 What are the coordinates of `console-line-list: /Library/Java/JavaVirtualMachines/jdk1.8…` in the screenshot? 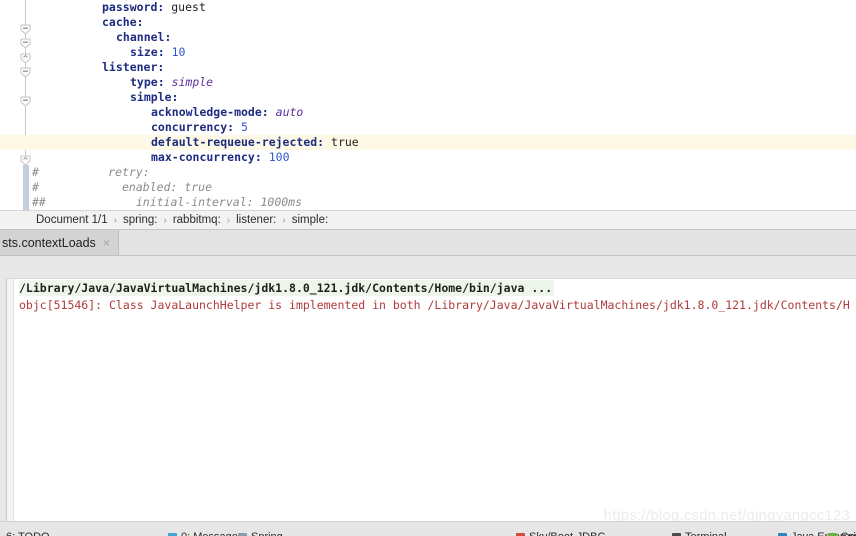 It's located at (431, 296).